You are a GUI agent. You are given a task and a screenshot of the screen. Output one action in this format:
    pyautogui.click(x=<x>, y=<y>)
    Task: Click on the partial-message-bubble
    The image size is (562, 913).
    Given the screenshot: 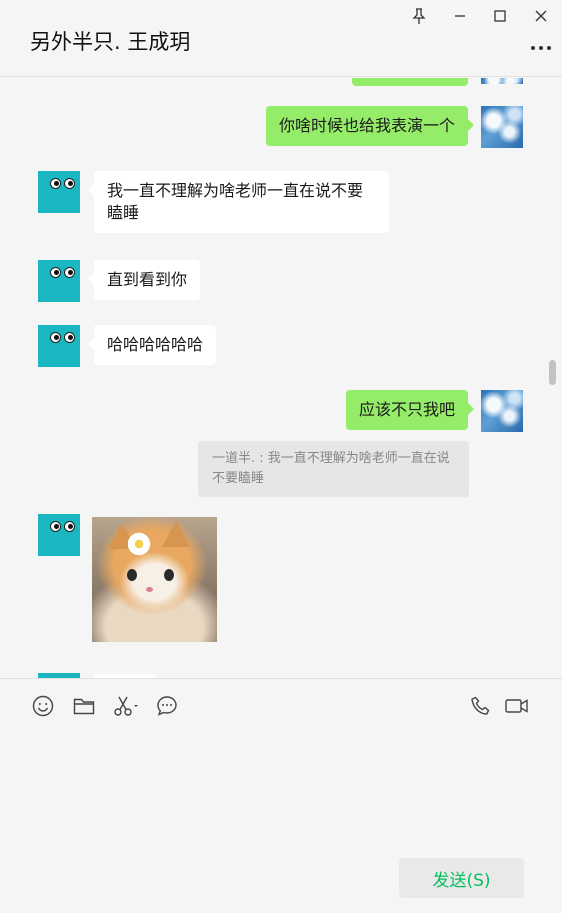 What is the action you would take?
    pyautogui.click(x=410, y=82)
    